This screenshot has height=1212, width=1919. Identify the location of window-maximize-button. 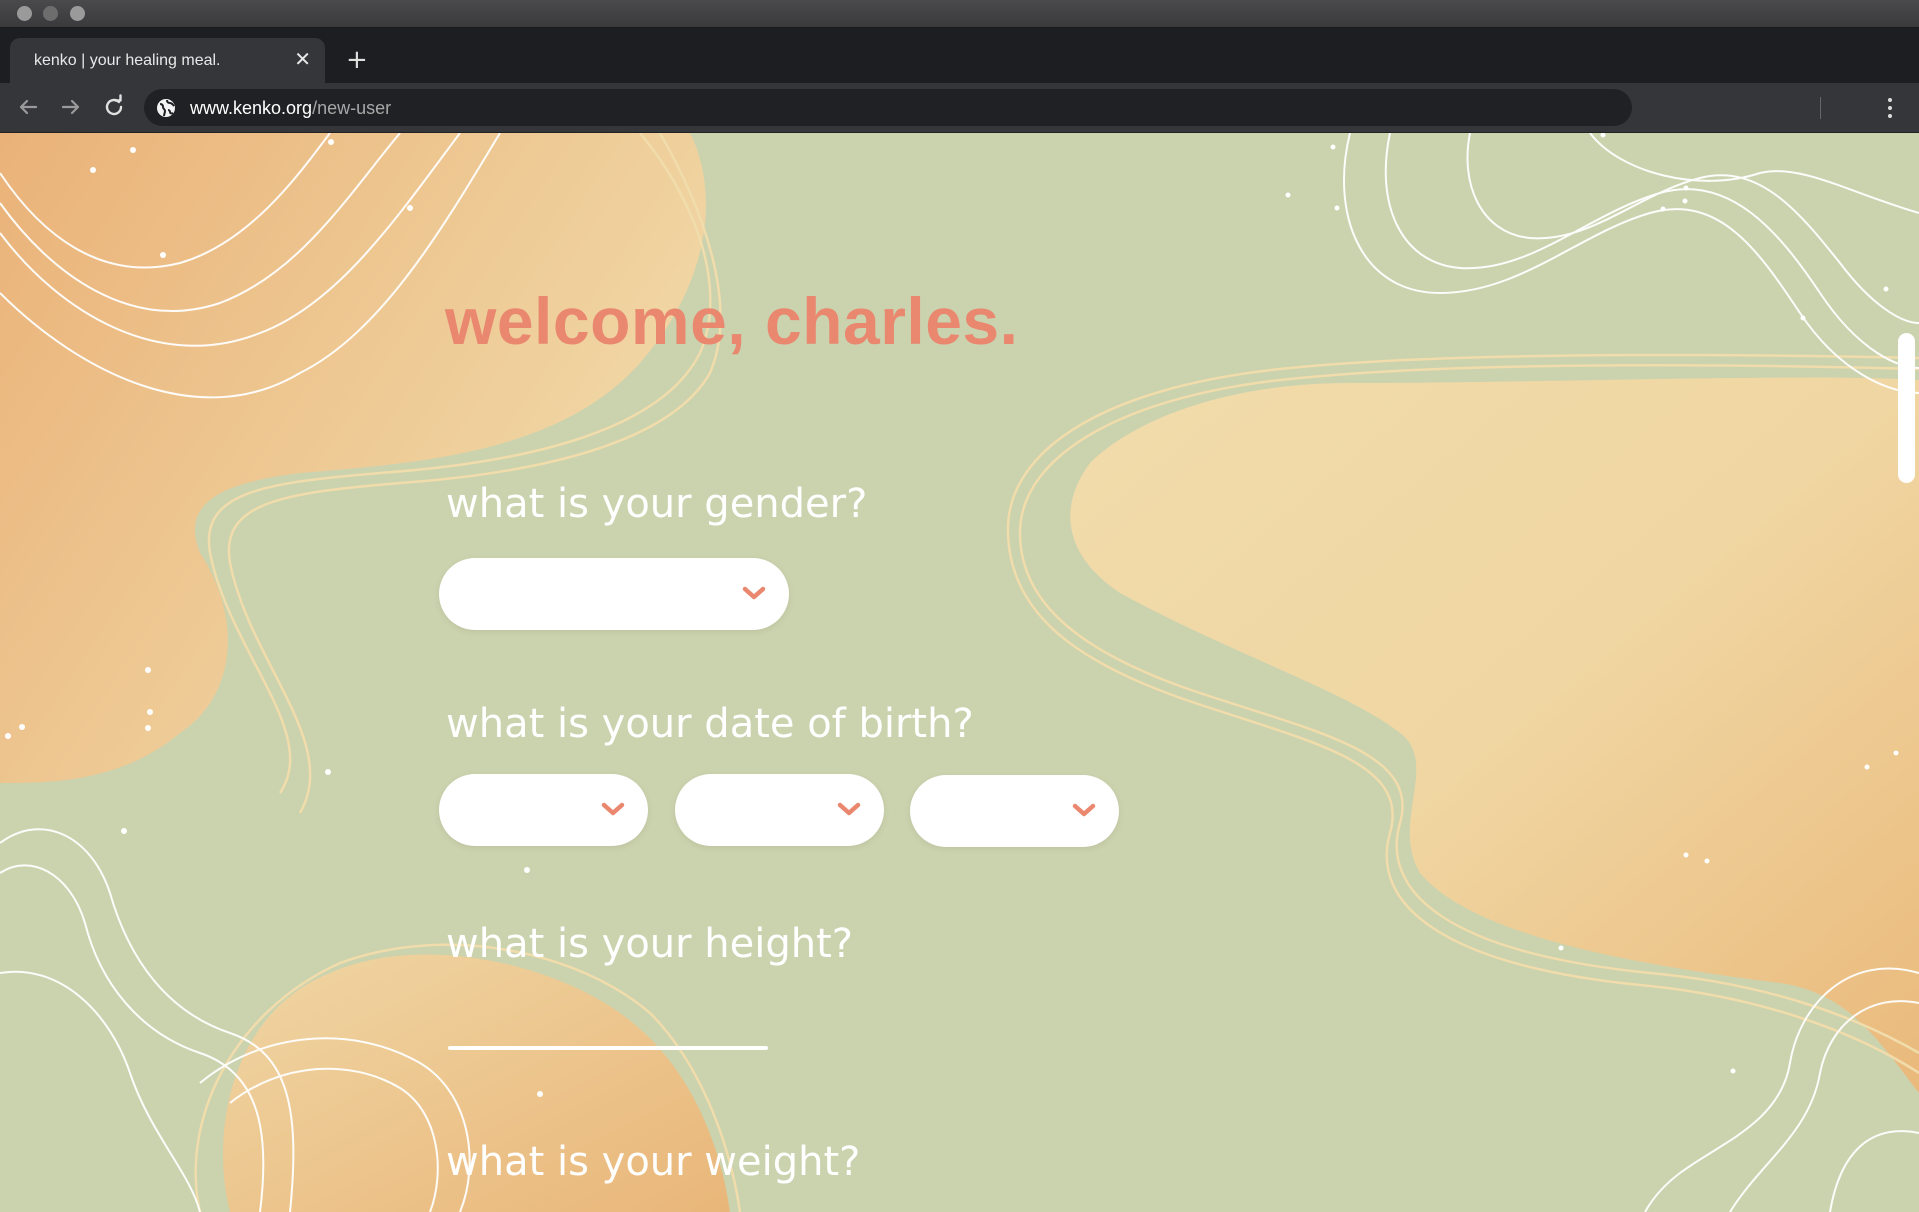
(77, 13).